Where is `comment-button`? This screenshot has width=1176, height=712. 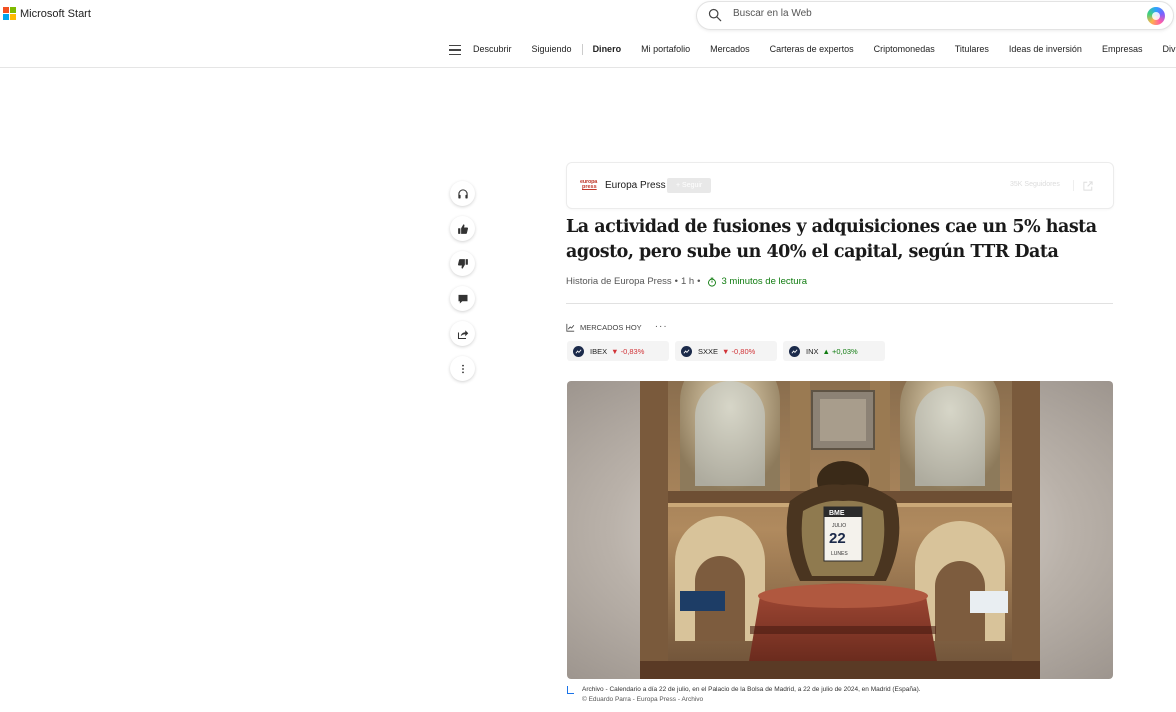 comment-button is located at coordinates (462, 298).